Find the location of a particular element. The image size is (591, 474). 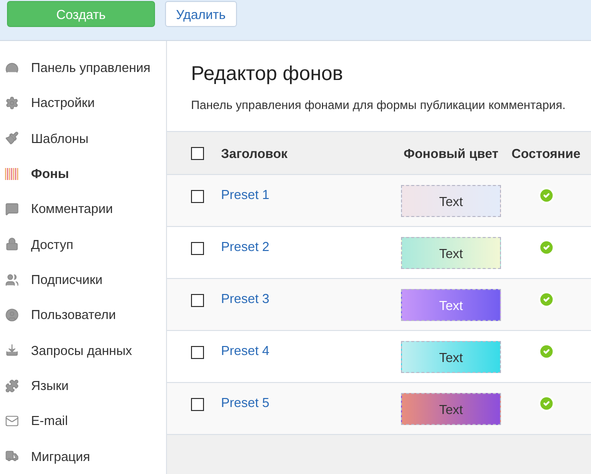

preset-link: Preset 3 is located at coordinates (245, 298).